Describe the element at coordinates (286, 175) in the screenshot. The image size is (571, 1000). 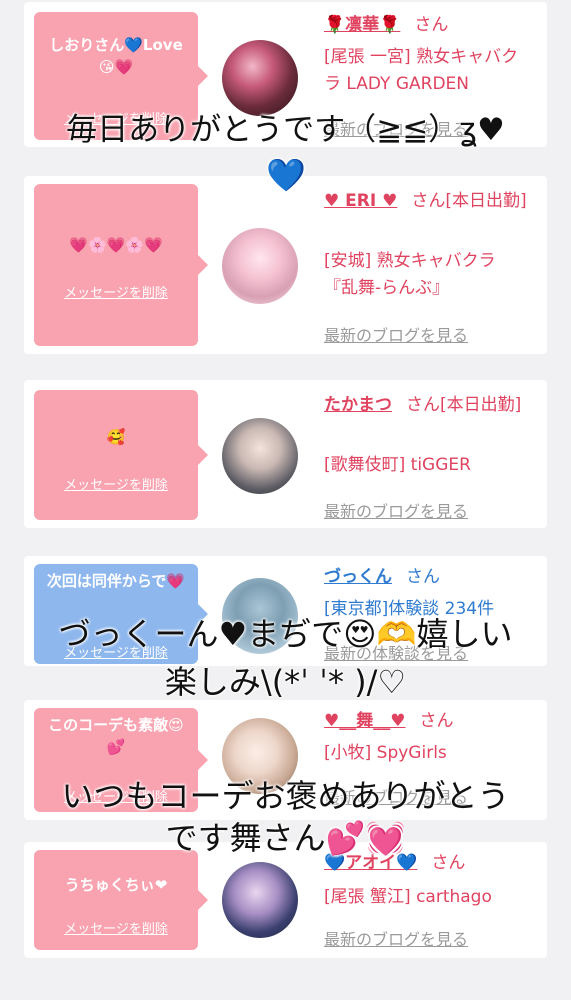
I see `caption-overlay-heart: 💙` at that location.